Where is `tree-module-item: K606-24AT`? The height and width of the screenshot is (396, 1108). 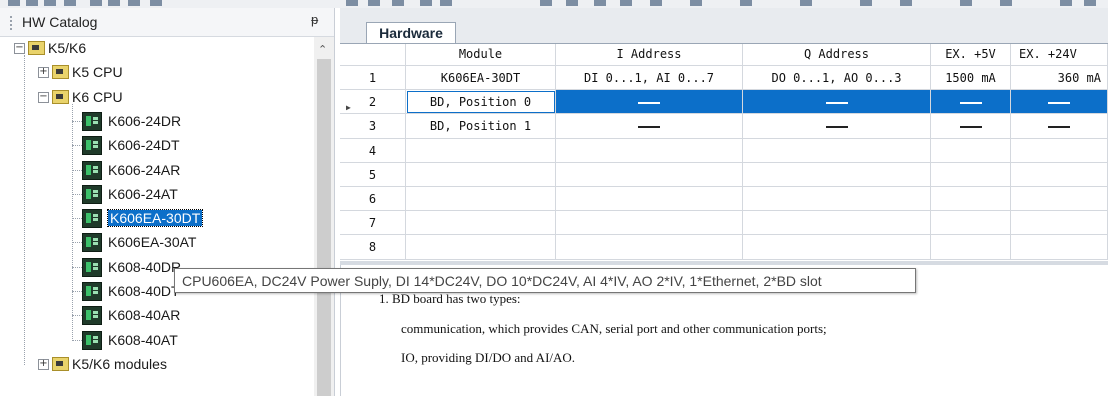
tree-module-item: K606-24AT is located at coordinates (157, 195).